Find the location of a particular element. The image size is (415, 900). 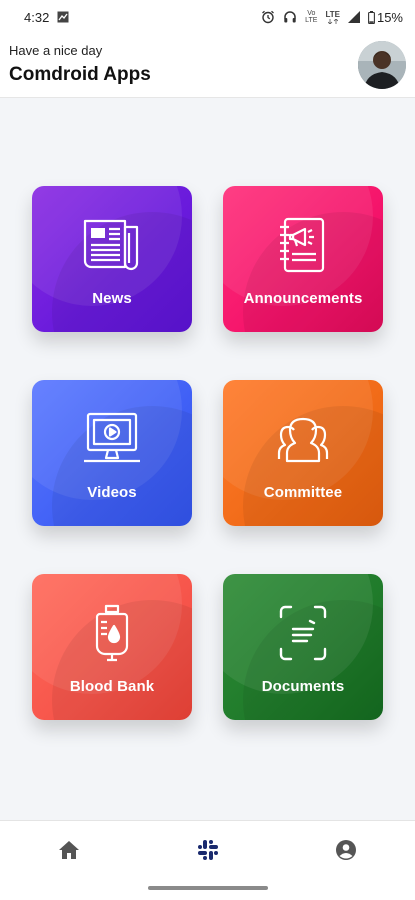

account-circle-icon is located at coordinates (346, 850).